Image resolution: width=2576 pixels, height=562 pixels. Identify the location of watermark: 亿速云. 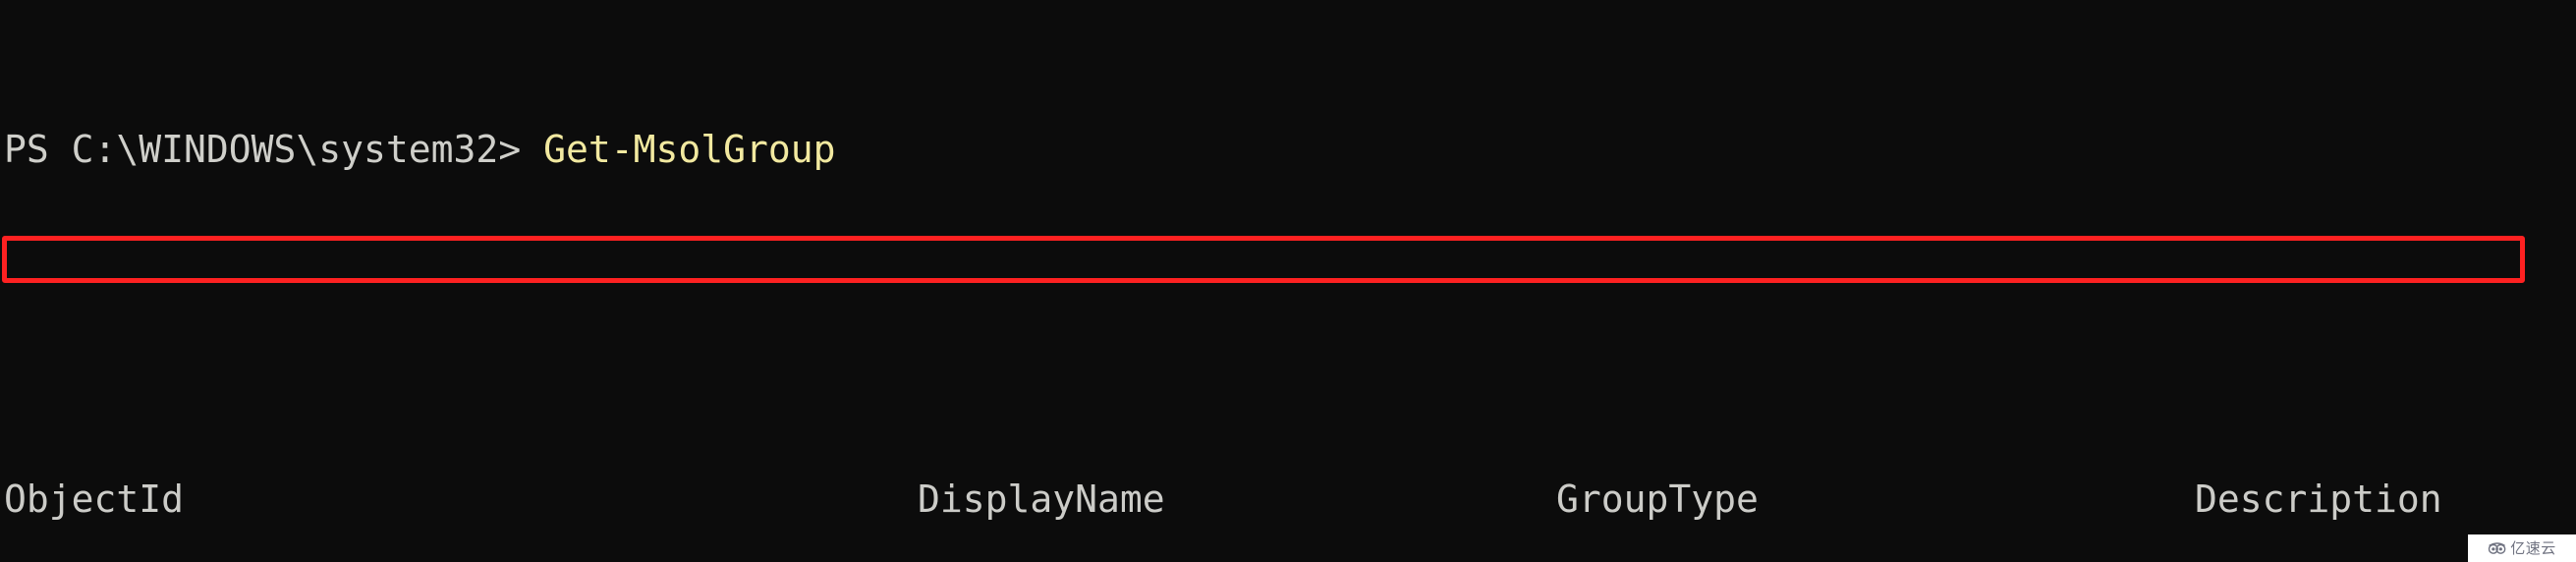
(2522, 548).